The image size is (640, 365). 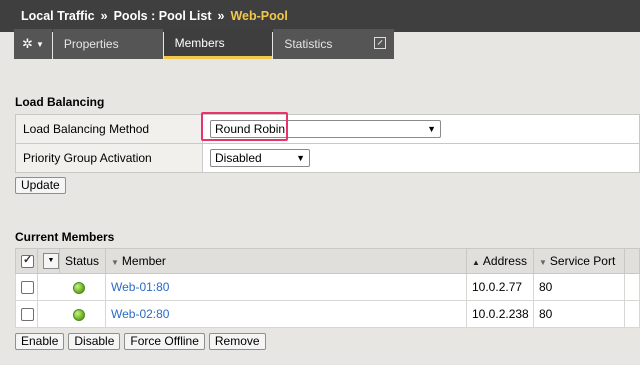 I want to click on breadcrumb-local-traffic: Local Traffic, so click(x=58, y=16).